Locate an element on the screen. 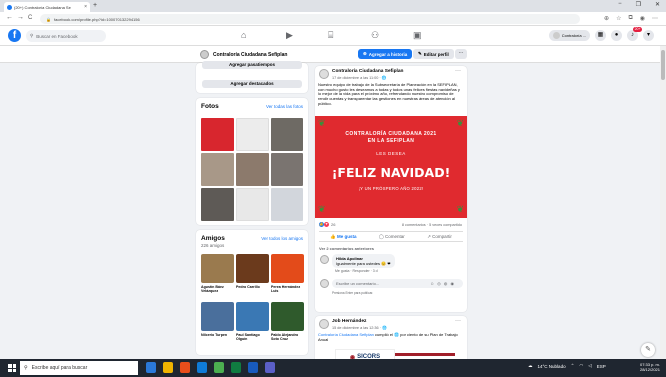 The width and height of the screenshot is (666, 377). groups-nav-icon: ⚇ is located at coordinates (375, 35).